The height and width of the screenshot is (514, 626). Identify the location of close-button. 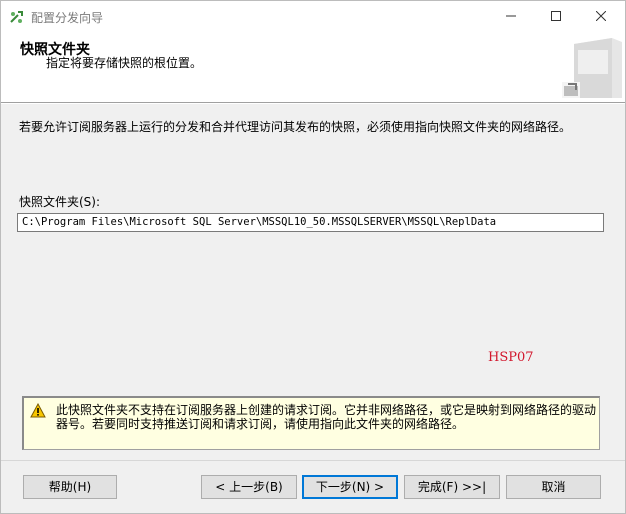
(601, 16).